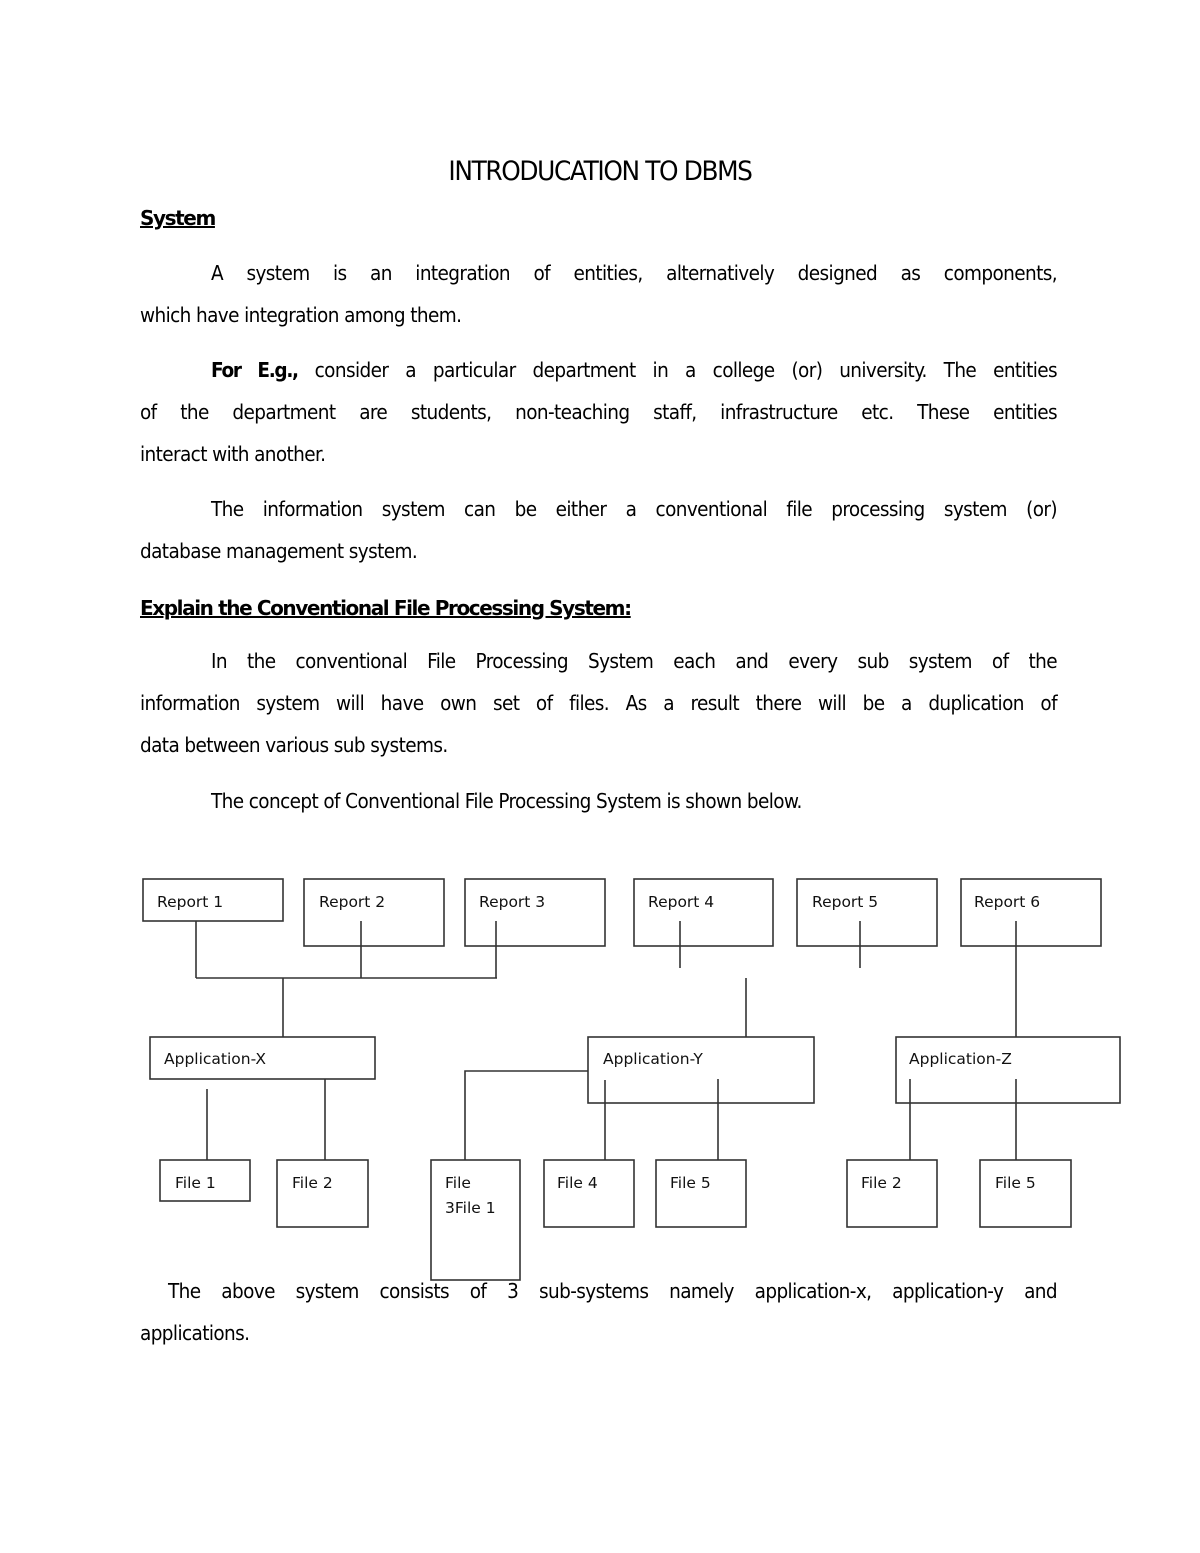 This screenshot has width=1200, height=1553. Describe the element at coordinates (526, 1115) in the screenshot. I see `connector-line` at that location.